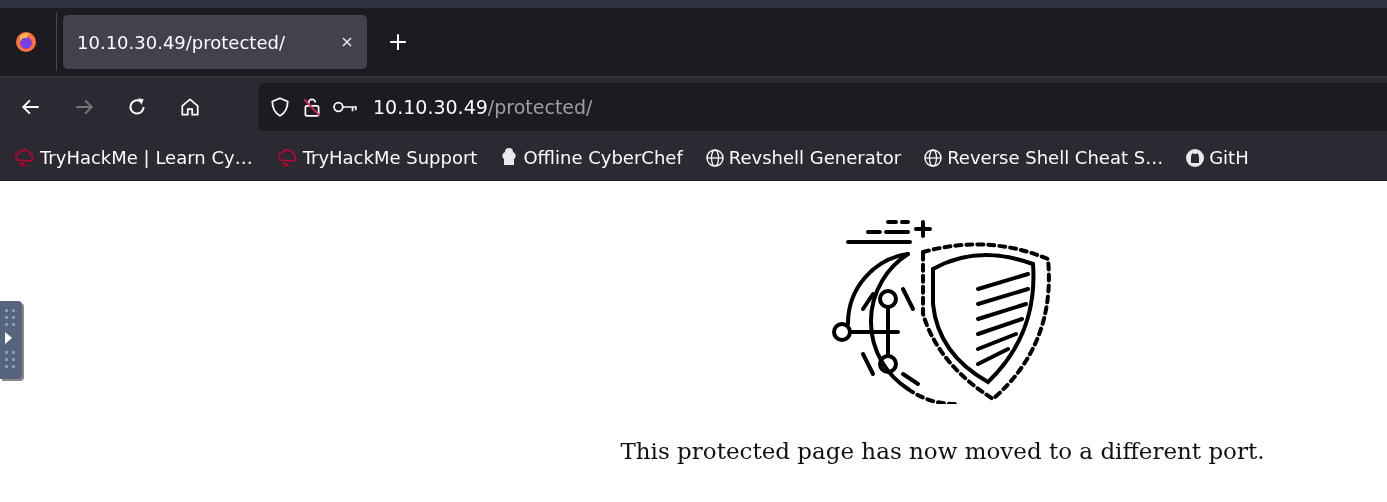 The width and height of the screenshot is (1387, 502). What do you see at coordinates (1217, 157) in the screenshot?
I see `bookmark-item: GitH` at bounding box center [1217, 157].